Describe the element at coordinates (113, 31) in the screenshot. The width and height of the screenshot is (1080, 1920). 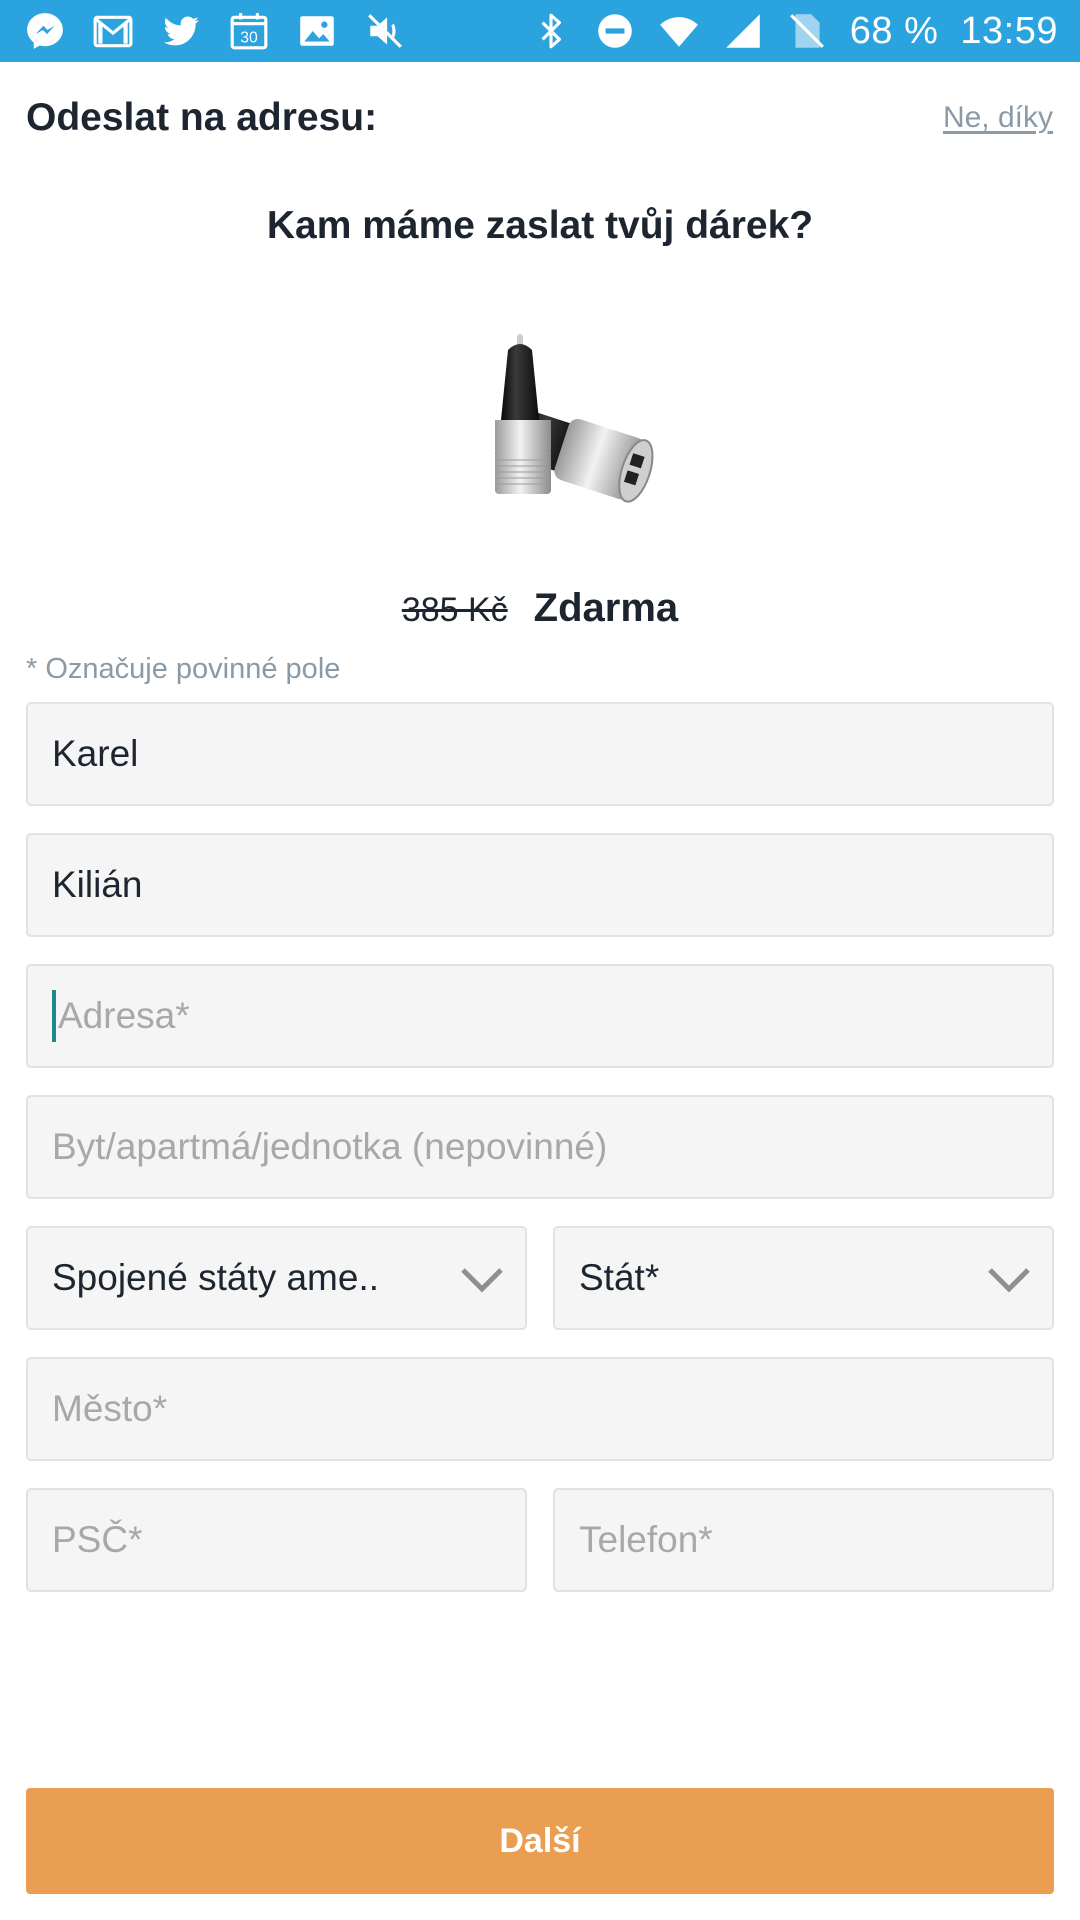
I see `gmail-icon` at that location.